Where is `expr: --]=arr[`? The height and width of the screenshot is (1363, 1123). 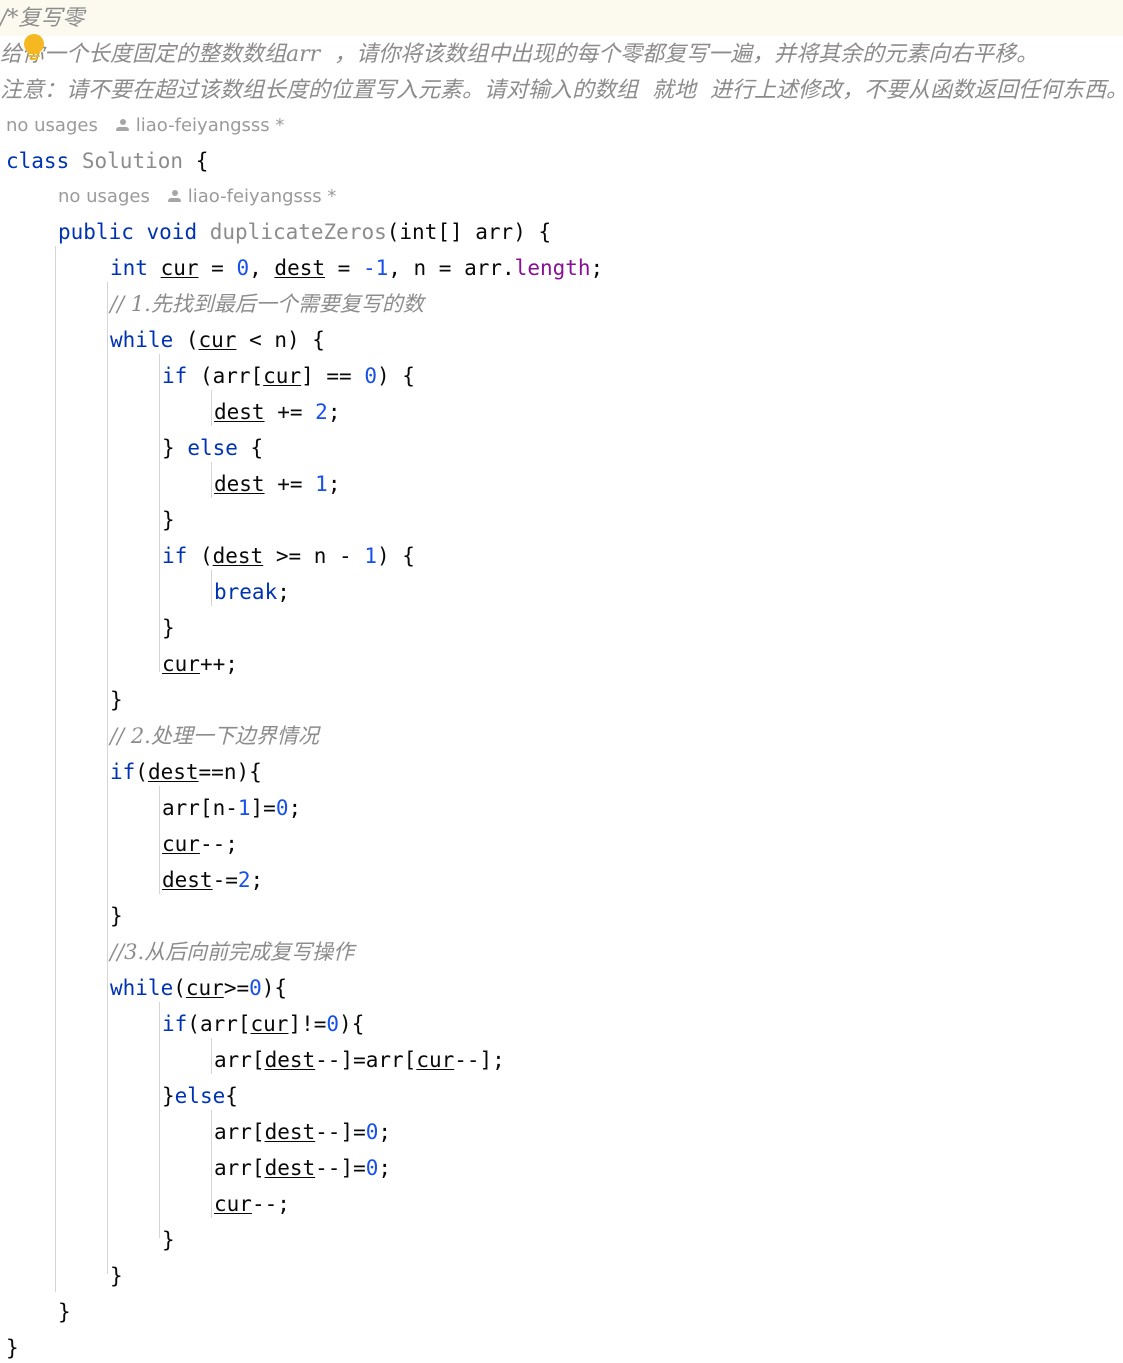
expr: --]=arr[ is located at coordinates (366, 1060).